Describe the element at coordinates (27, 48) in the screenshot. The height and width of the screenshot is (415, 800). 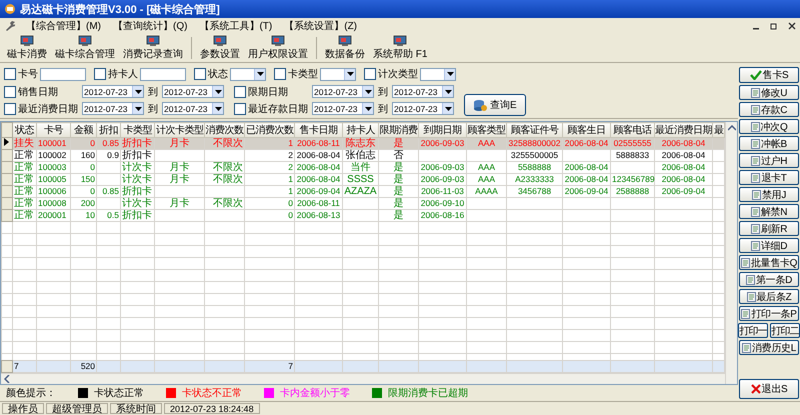
I see `toolbar-button: 磁卡消费` at that location.